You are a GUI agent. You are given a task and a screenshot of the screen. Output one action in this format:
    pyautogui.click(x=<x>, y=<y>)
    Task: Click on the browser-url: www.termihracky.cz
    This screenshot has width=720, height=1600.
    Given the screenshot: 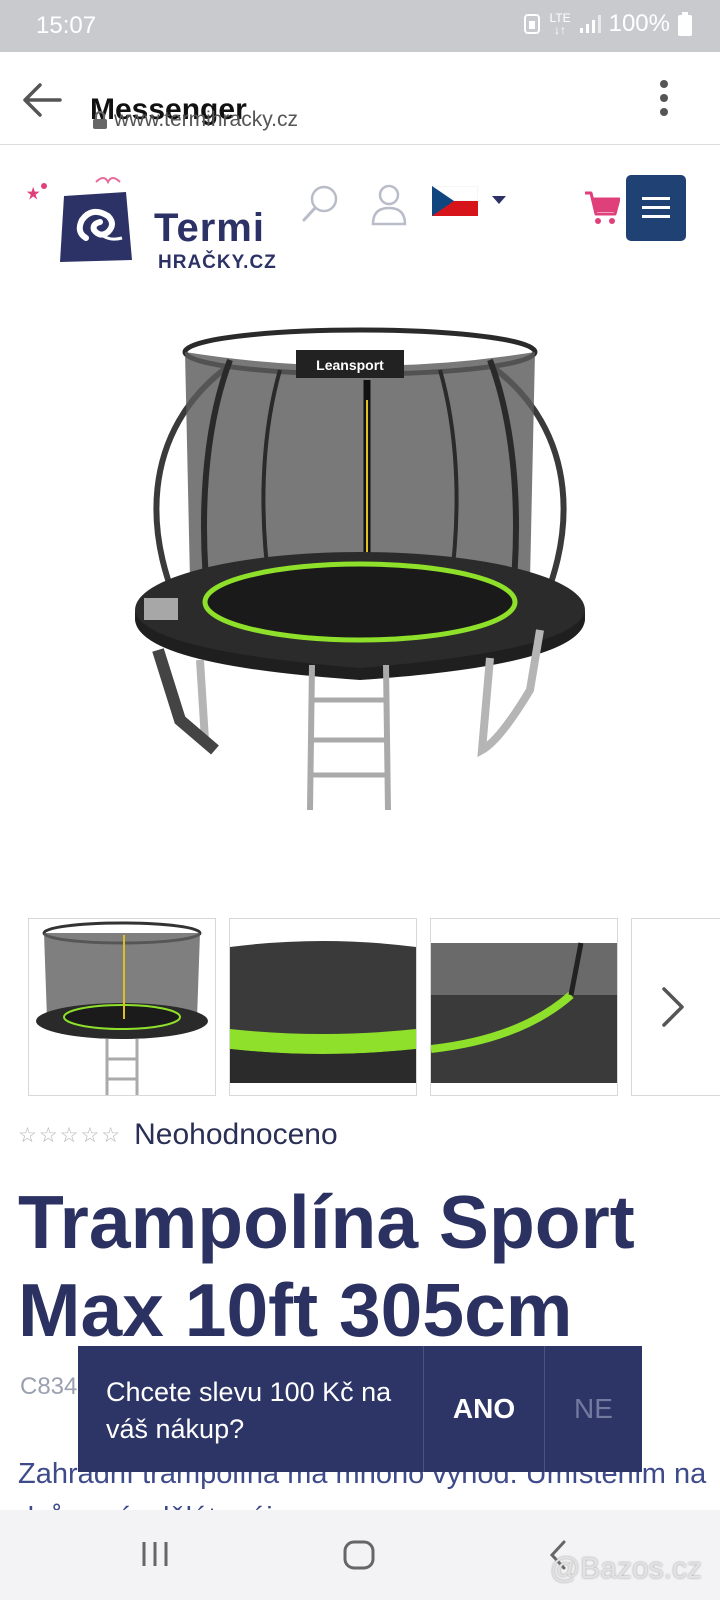 What is the action you would take?
    pyautogui.click(x=195, y=120)
    